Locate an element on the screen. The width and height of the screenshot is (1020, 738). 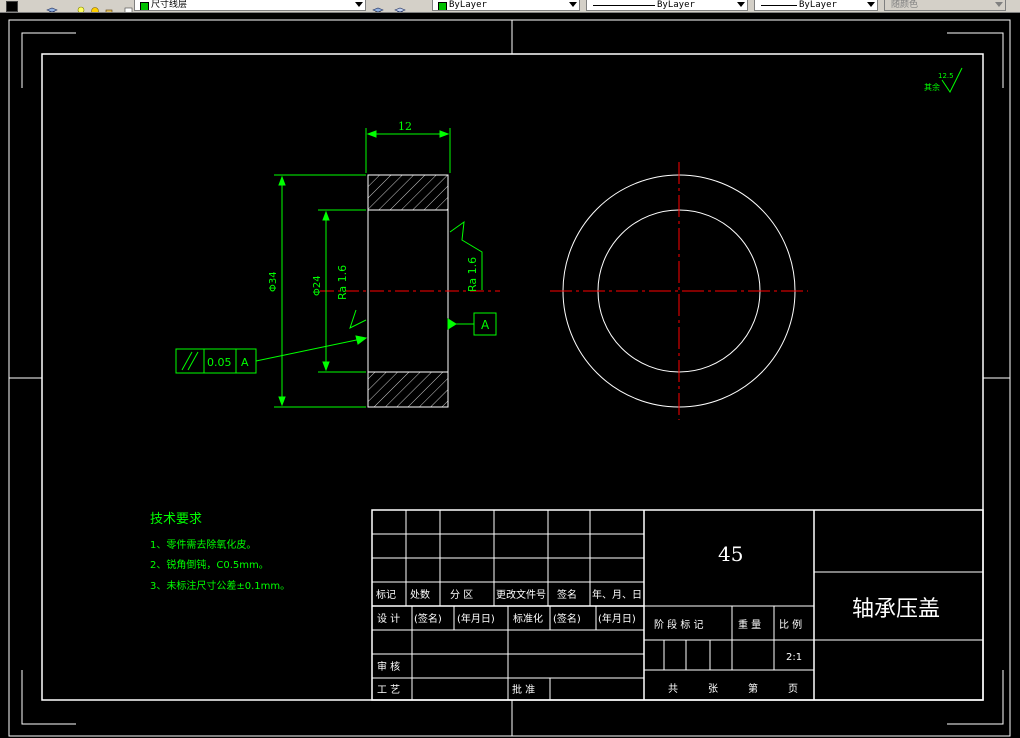
standard-date: (年月日) is located at coordinates (617, 618).